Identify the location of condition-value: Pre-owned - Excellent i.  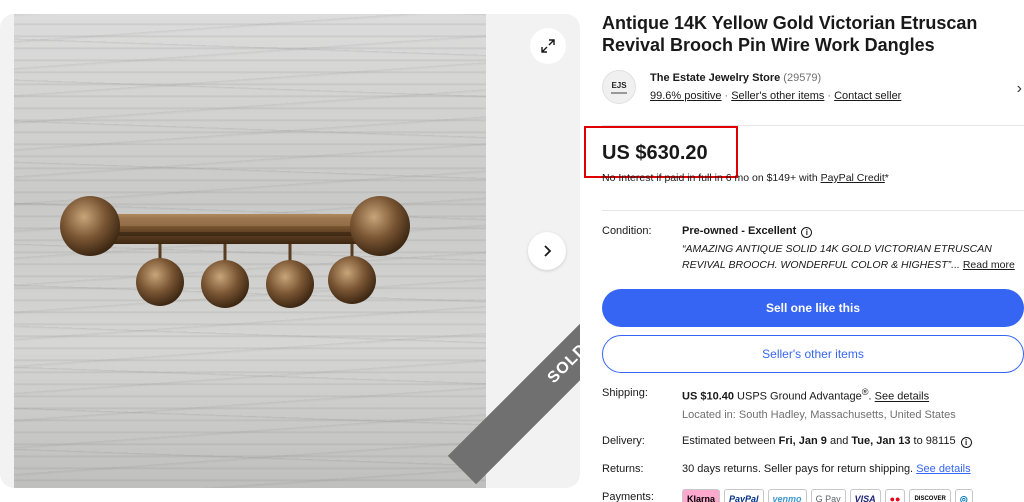
(747, 231).